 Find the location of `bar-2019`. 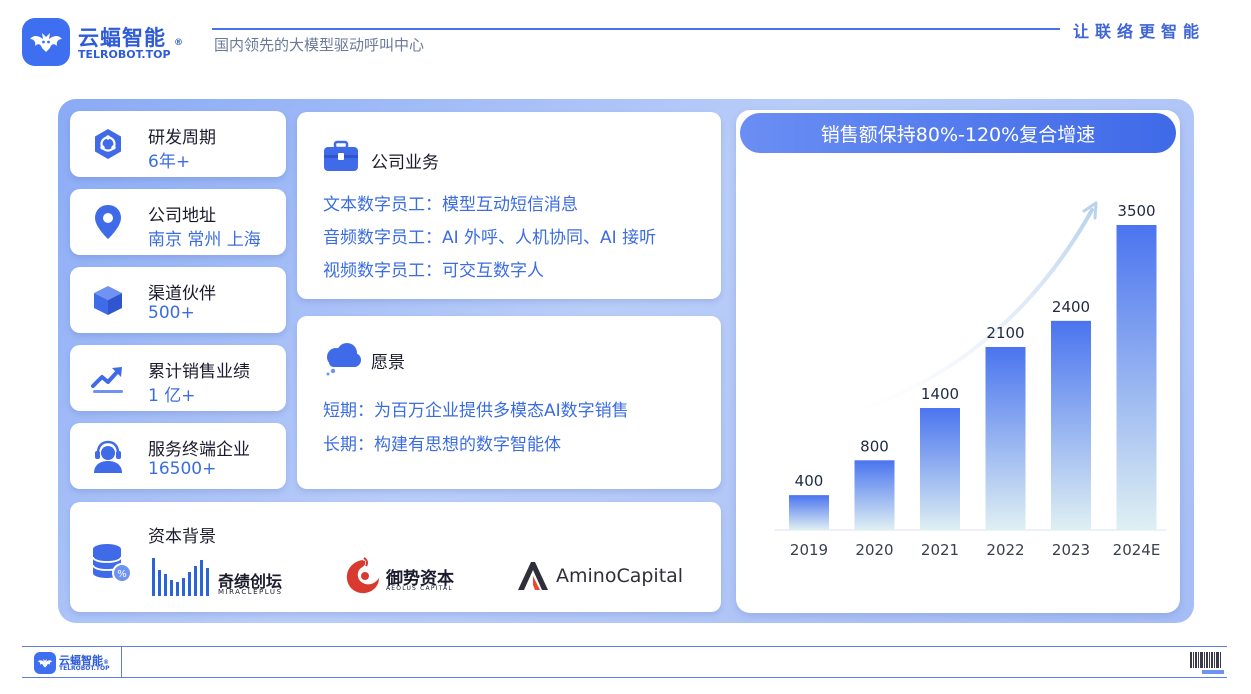

bar-2019 is located at coordinates (809, 512).